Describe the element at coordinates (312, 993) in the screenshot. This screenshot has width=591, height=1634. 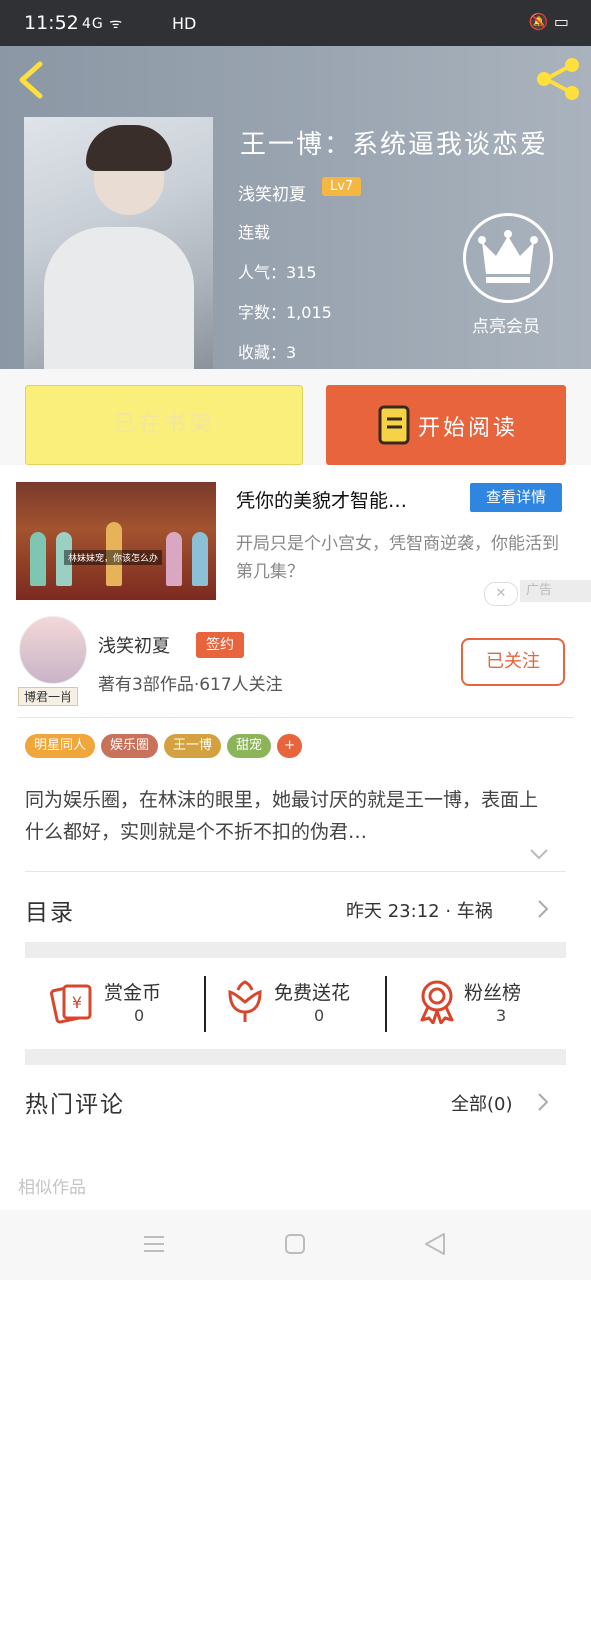
I see `free-flowers-label: 免费送花` at that location.